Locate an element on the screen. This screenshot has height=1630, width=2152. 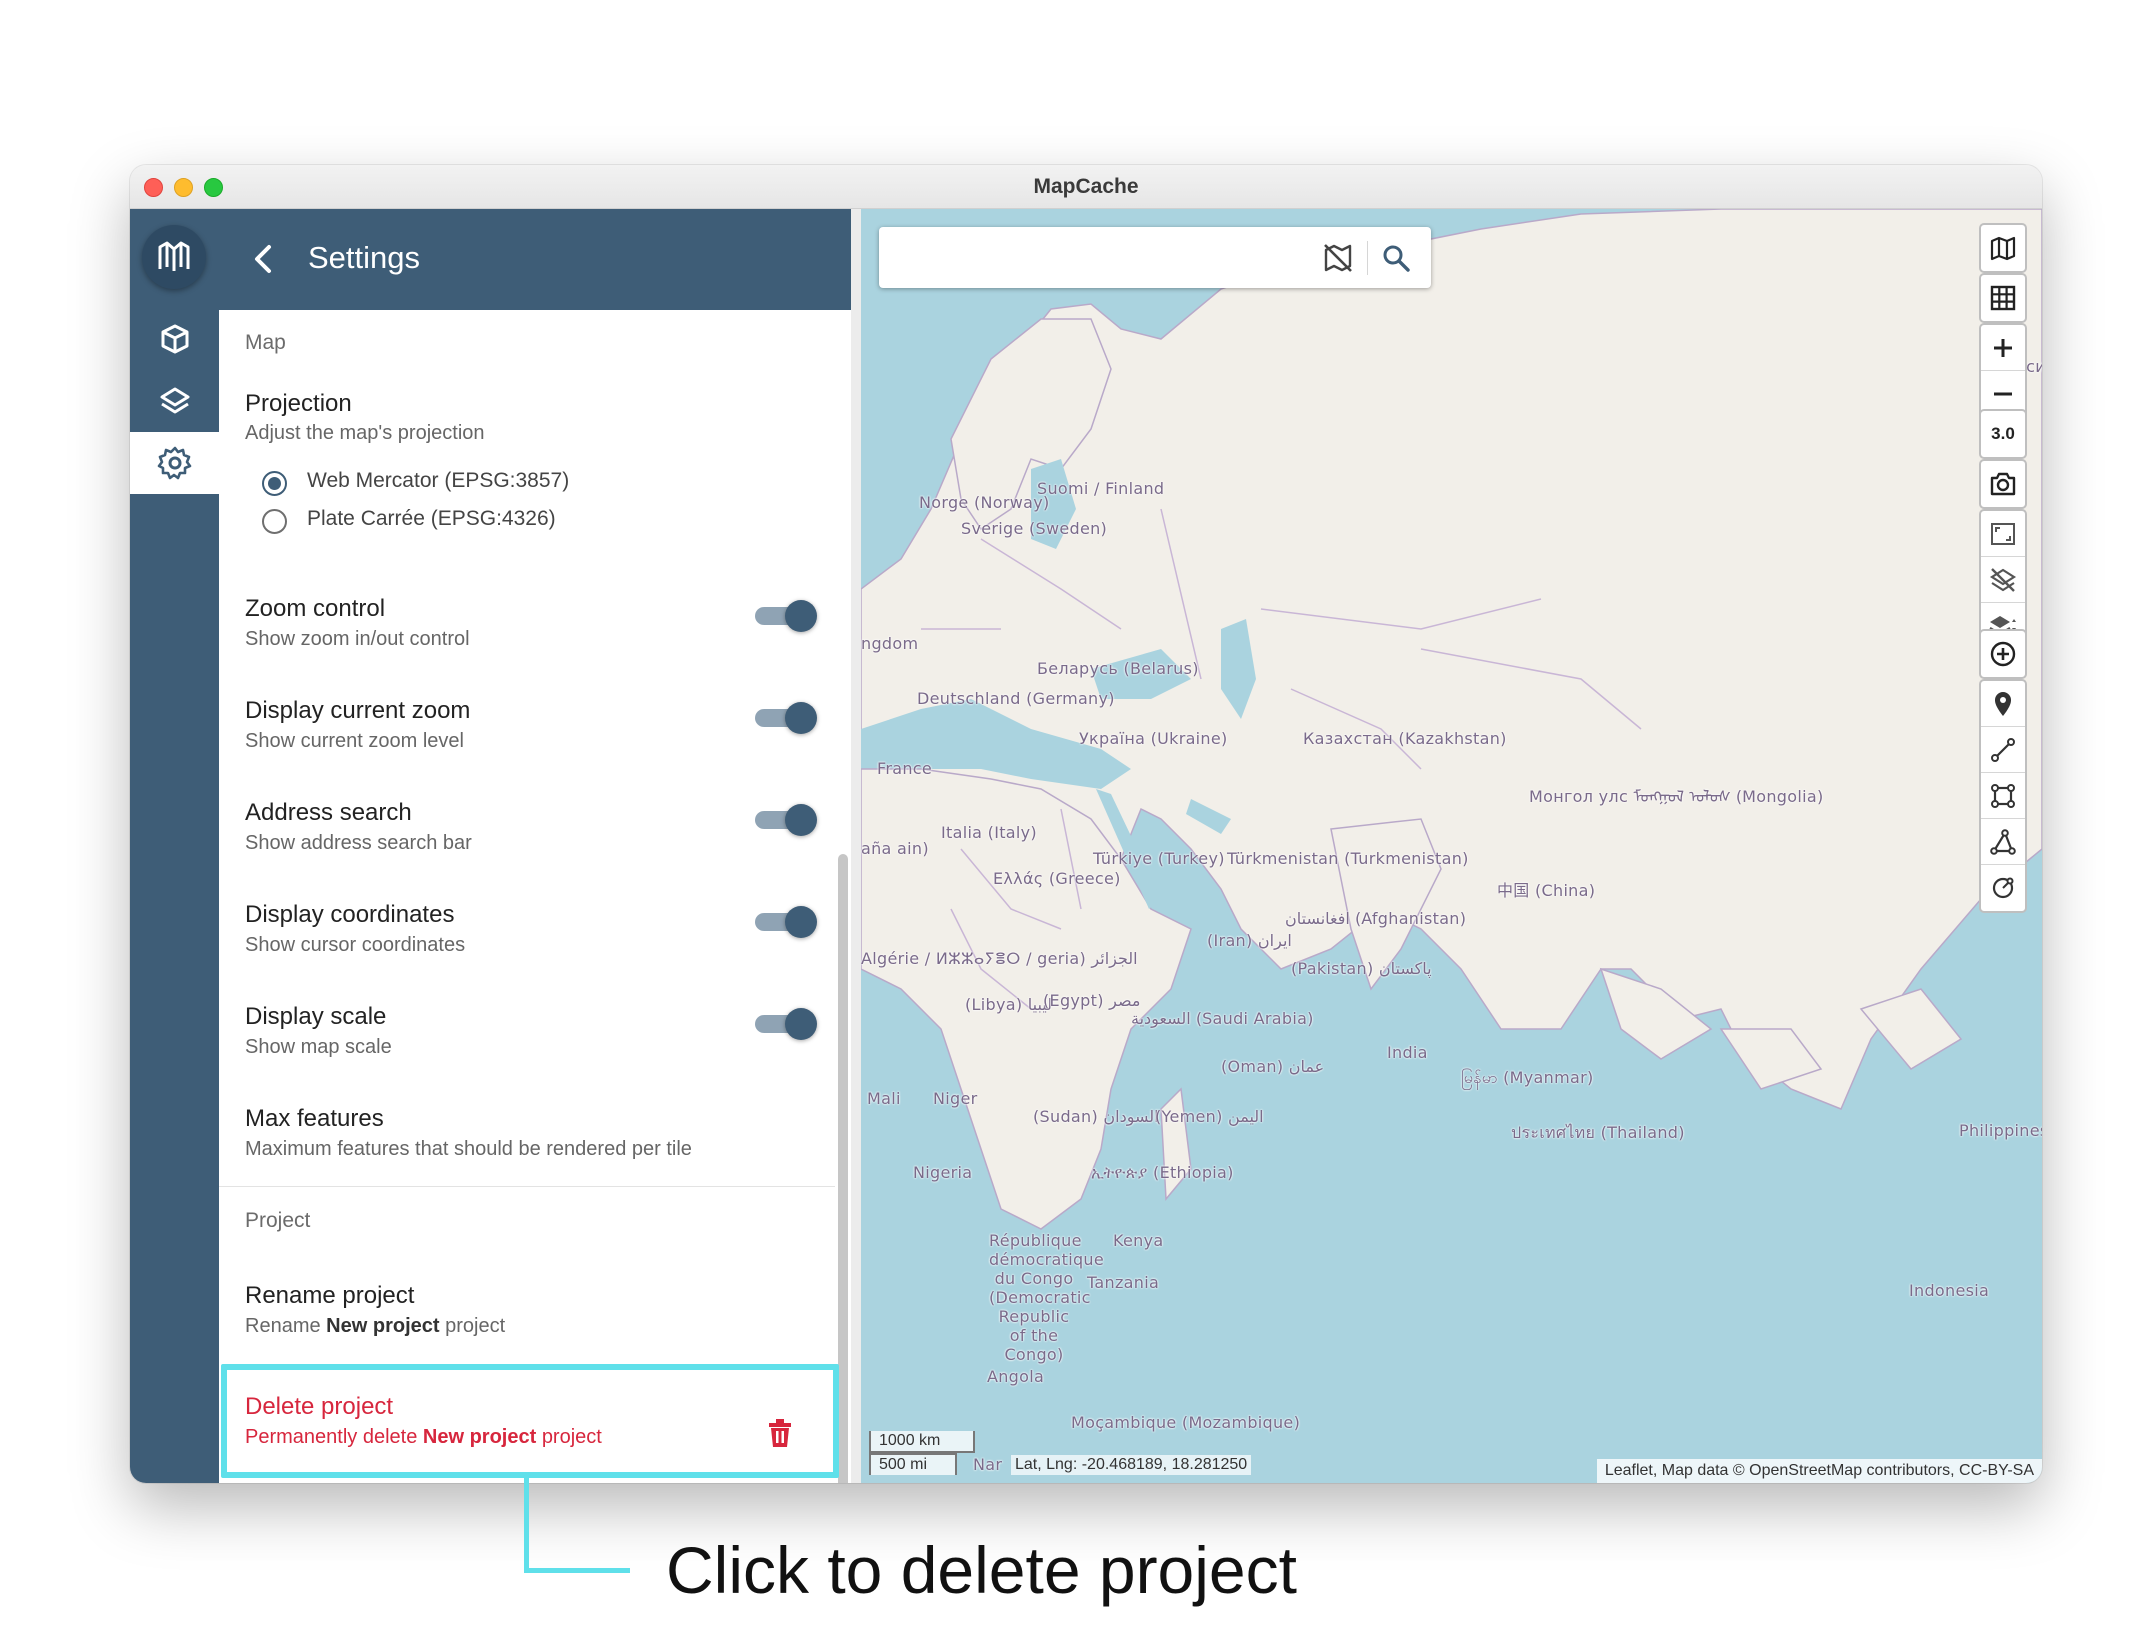
rail-layers-button is located at coordinates (174, 401).